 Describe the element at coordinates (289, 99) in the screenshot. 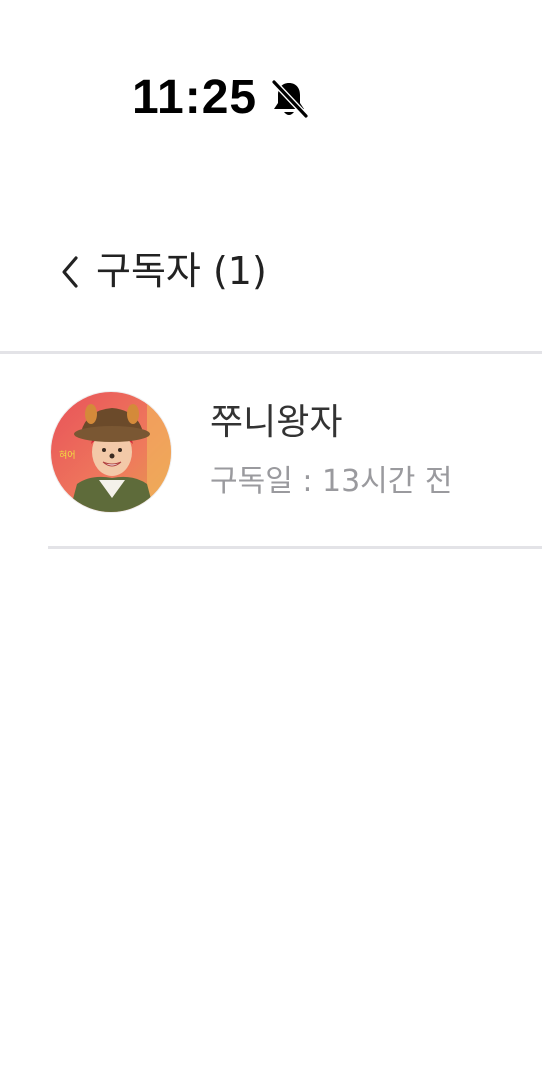

I see `bell-slash-icon` at that location.